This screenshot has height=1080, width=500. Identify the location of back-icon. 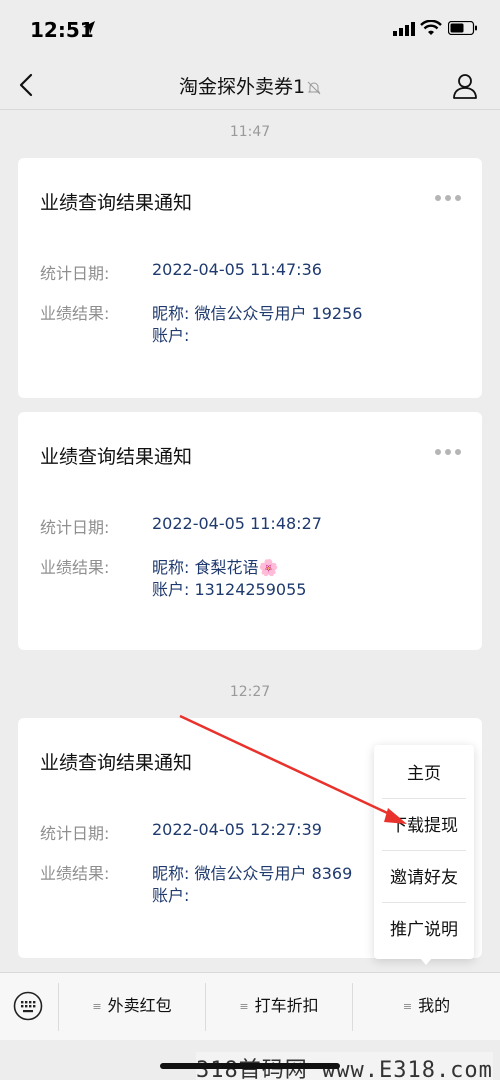
(27, 85).